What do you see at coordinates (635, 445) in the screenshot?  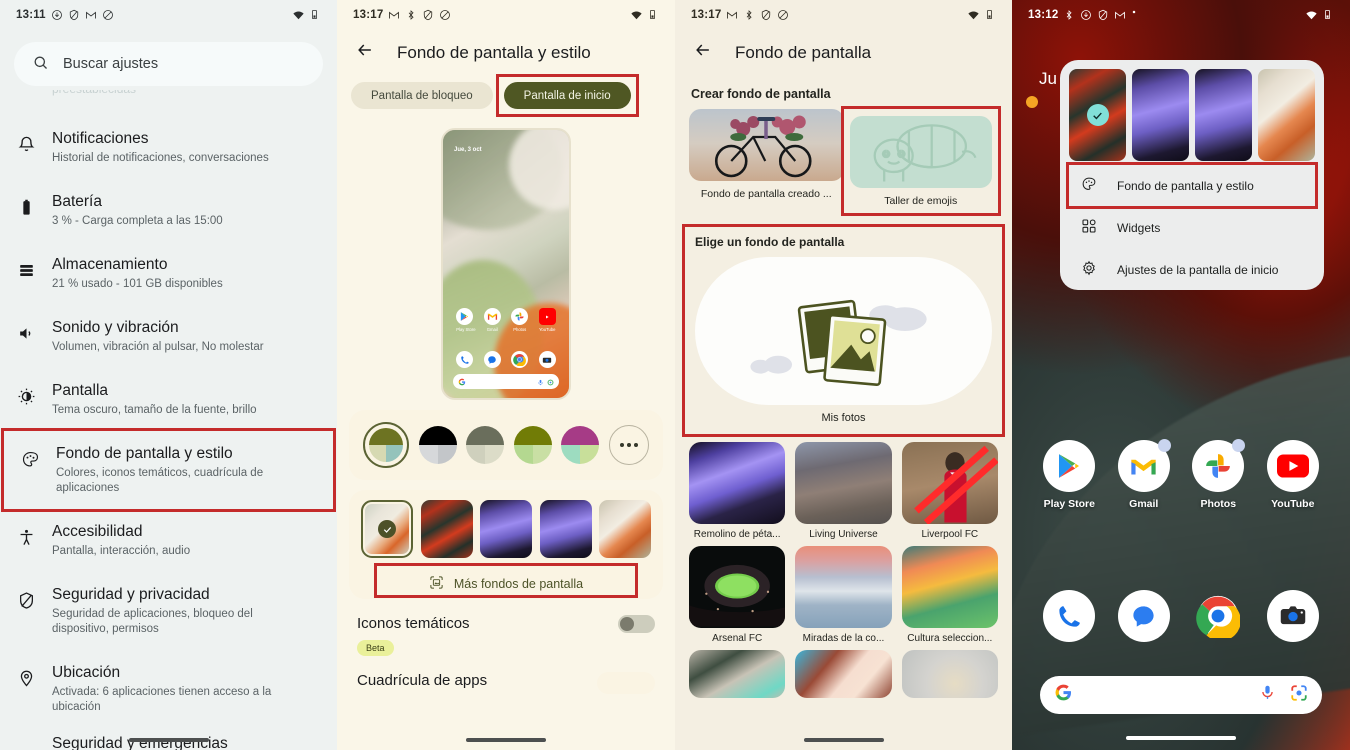 I see `dot` at bounding box center [635, 445].